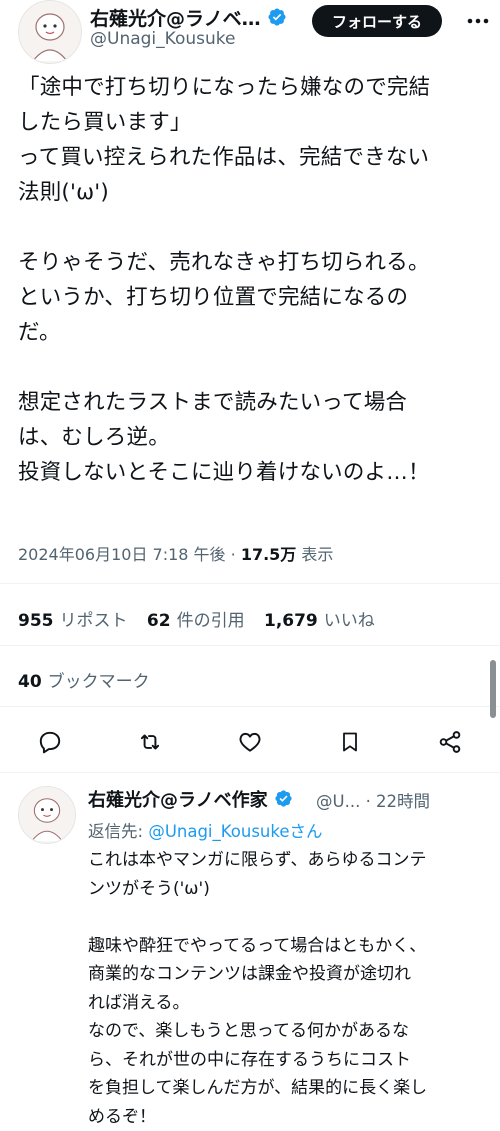 This screenshot has width=500, height=1131. Describe the element at coordinates (118, 831) in the screenshot. I see `reply-to-prefix: 返信先:` at that location.